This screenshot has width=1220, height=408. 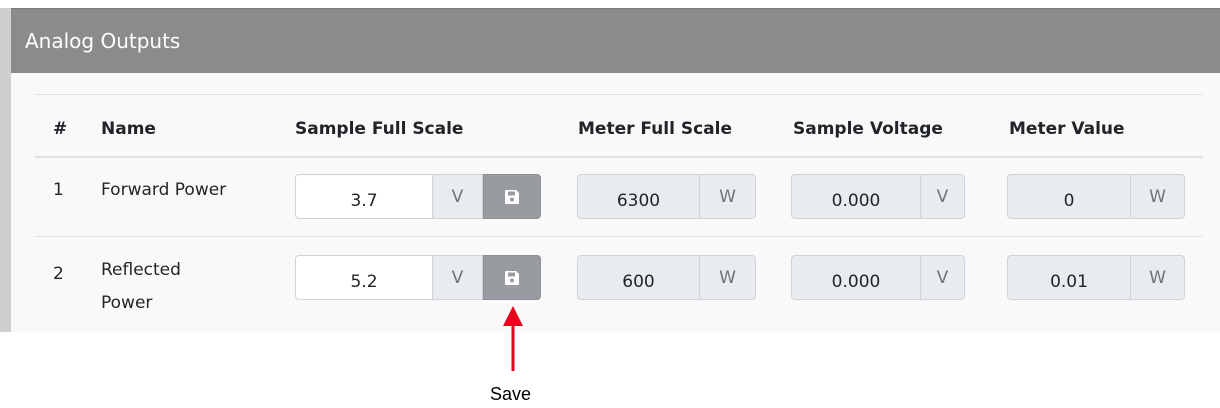 I want to click on annotation-arrow, so click(x=513, y=338).